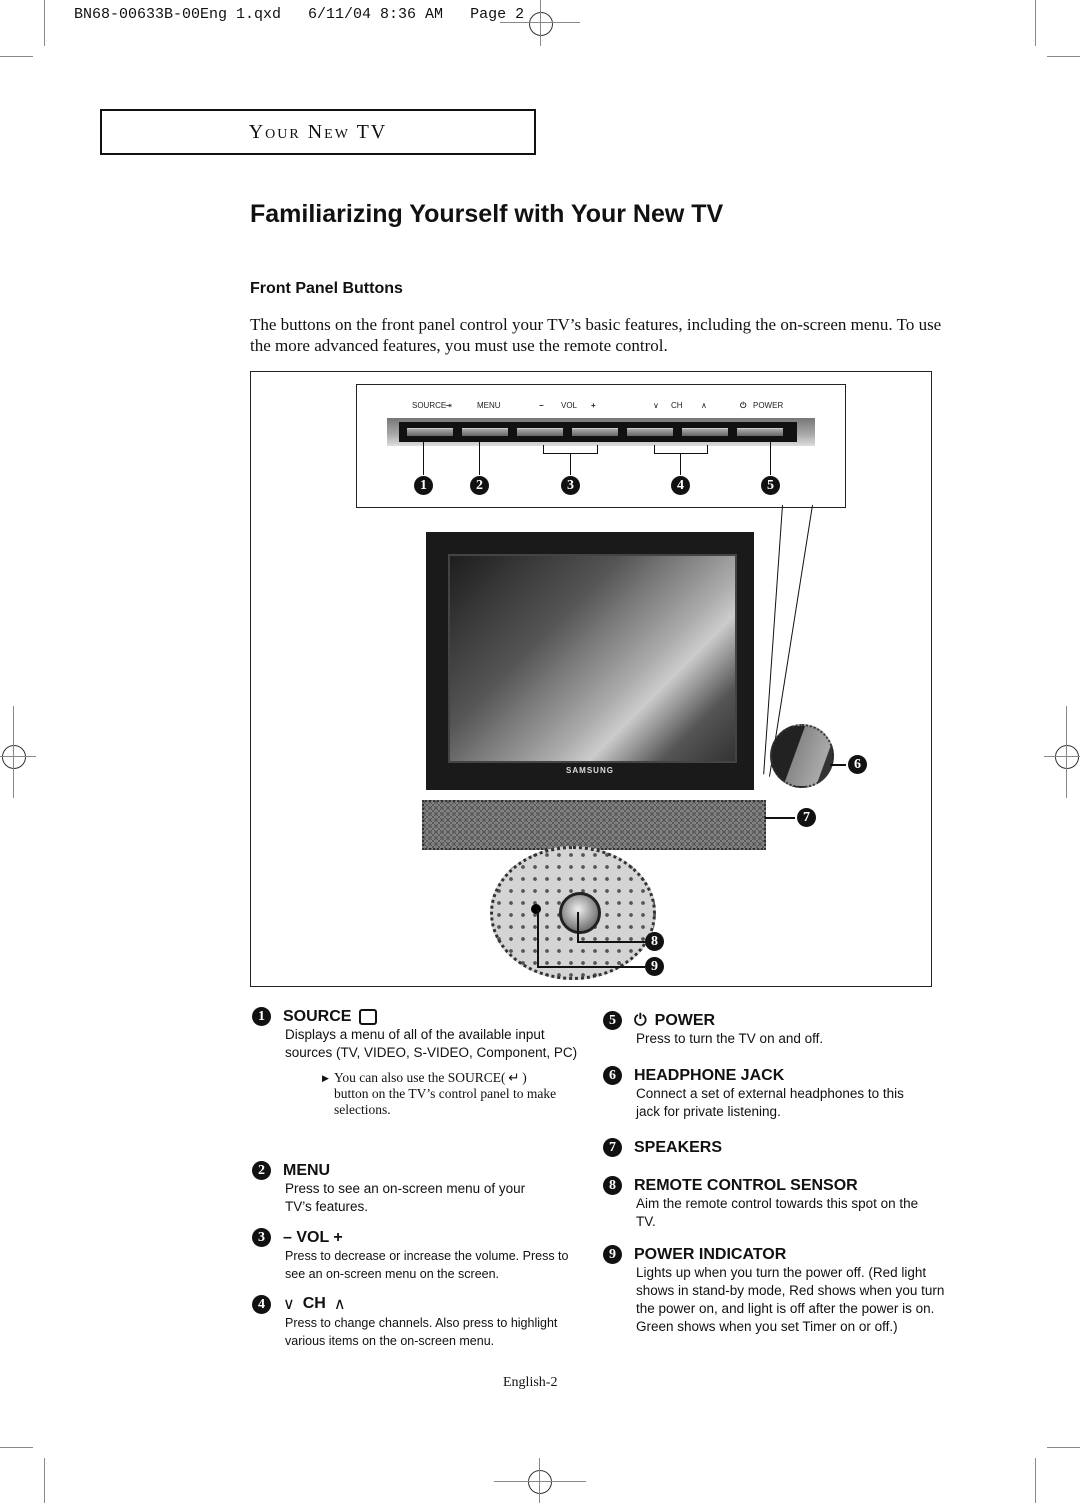  I want to click on panel-label-ch-down: ∨, so click(656, 405).